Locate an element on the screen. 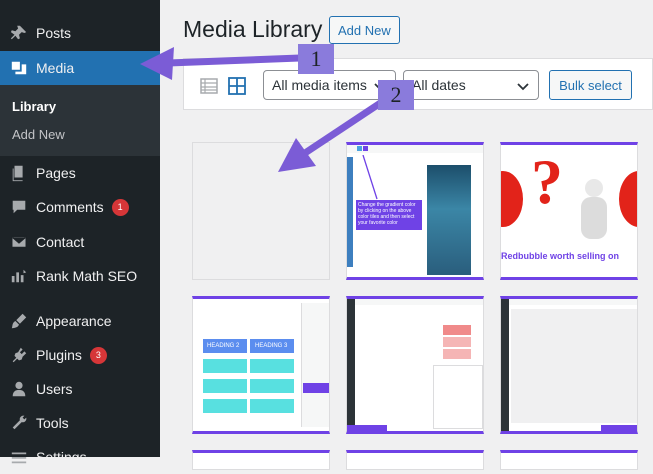 This screenshot has width=653, height=474. media-type-select: All media items is located at coordinates (329, 85).